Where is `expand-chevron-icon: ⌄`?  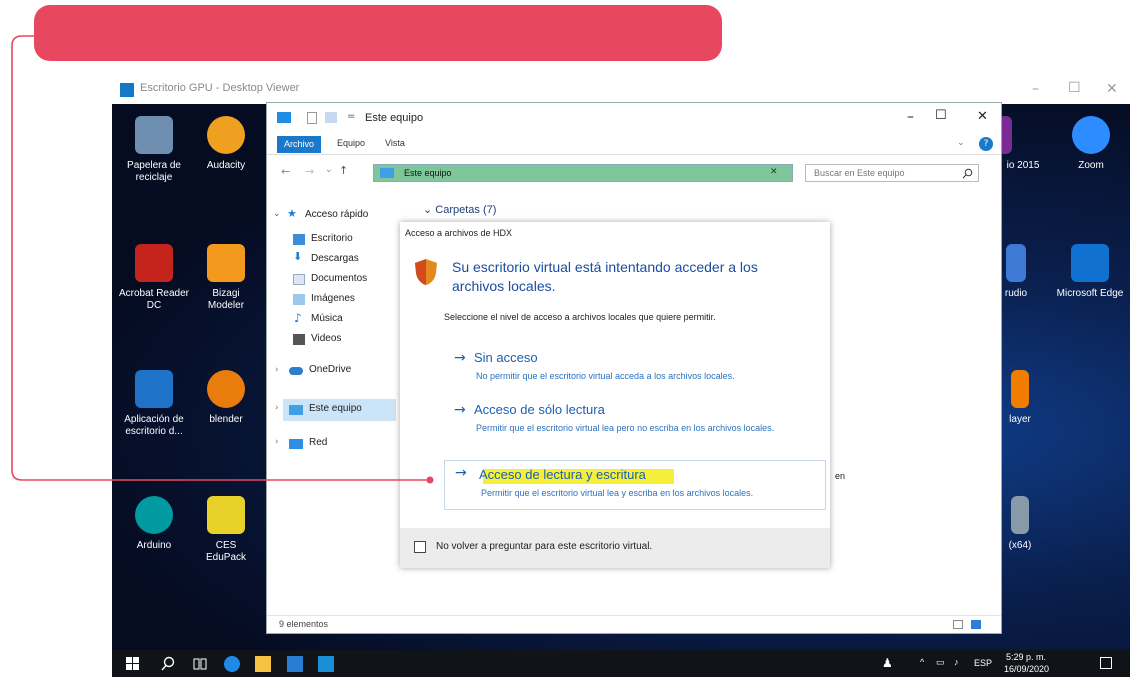 expand-chevron-icon: ⌄ is located at coordinates (277, 214).